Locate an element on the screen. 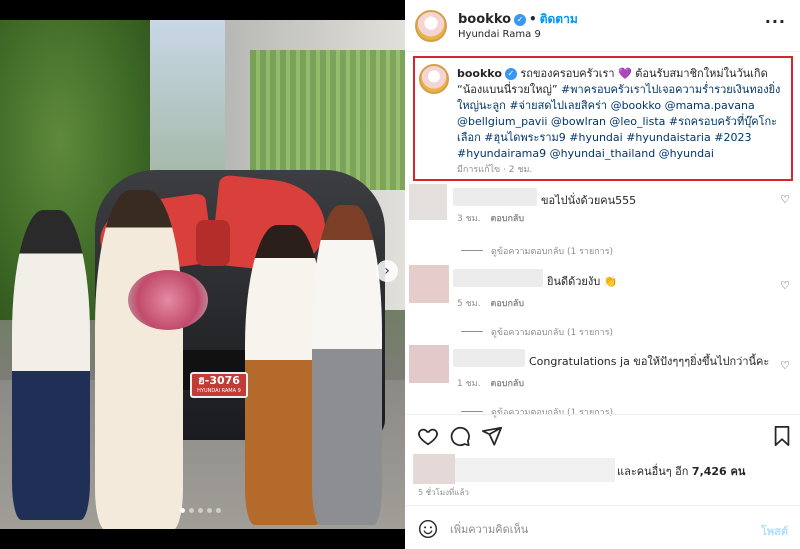 Image resolution: width=800 pixels, height=549 pixels. author-avatar is located at coordinates (431, 26).